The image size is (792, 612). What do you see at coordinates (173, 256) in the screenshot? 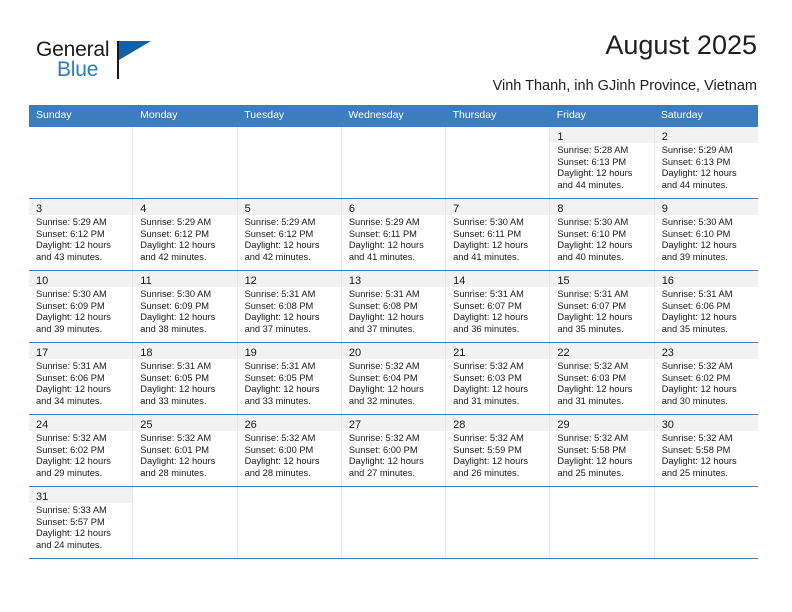
I see `daylight-text-line2: and 42 minutes.` at bounding box center [173, 256].